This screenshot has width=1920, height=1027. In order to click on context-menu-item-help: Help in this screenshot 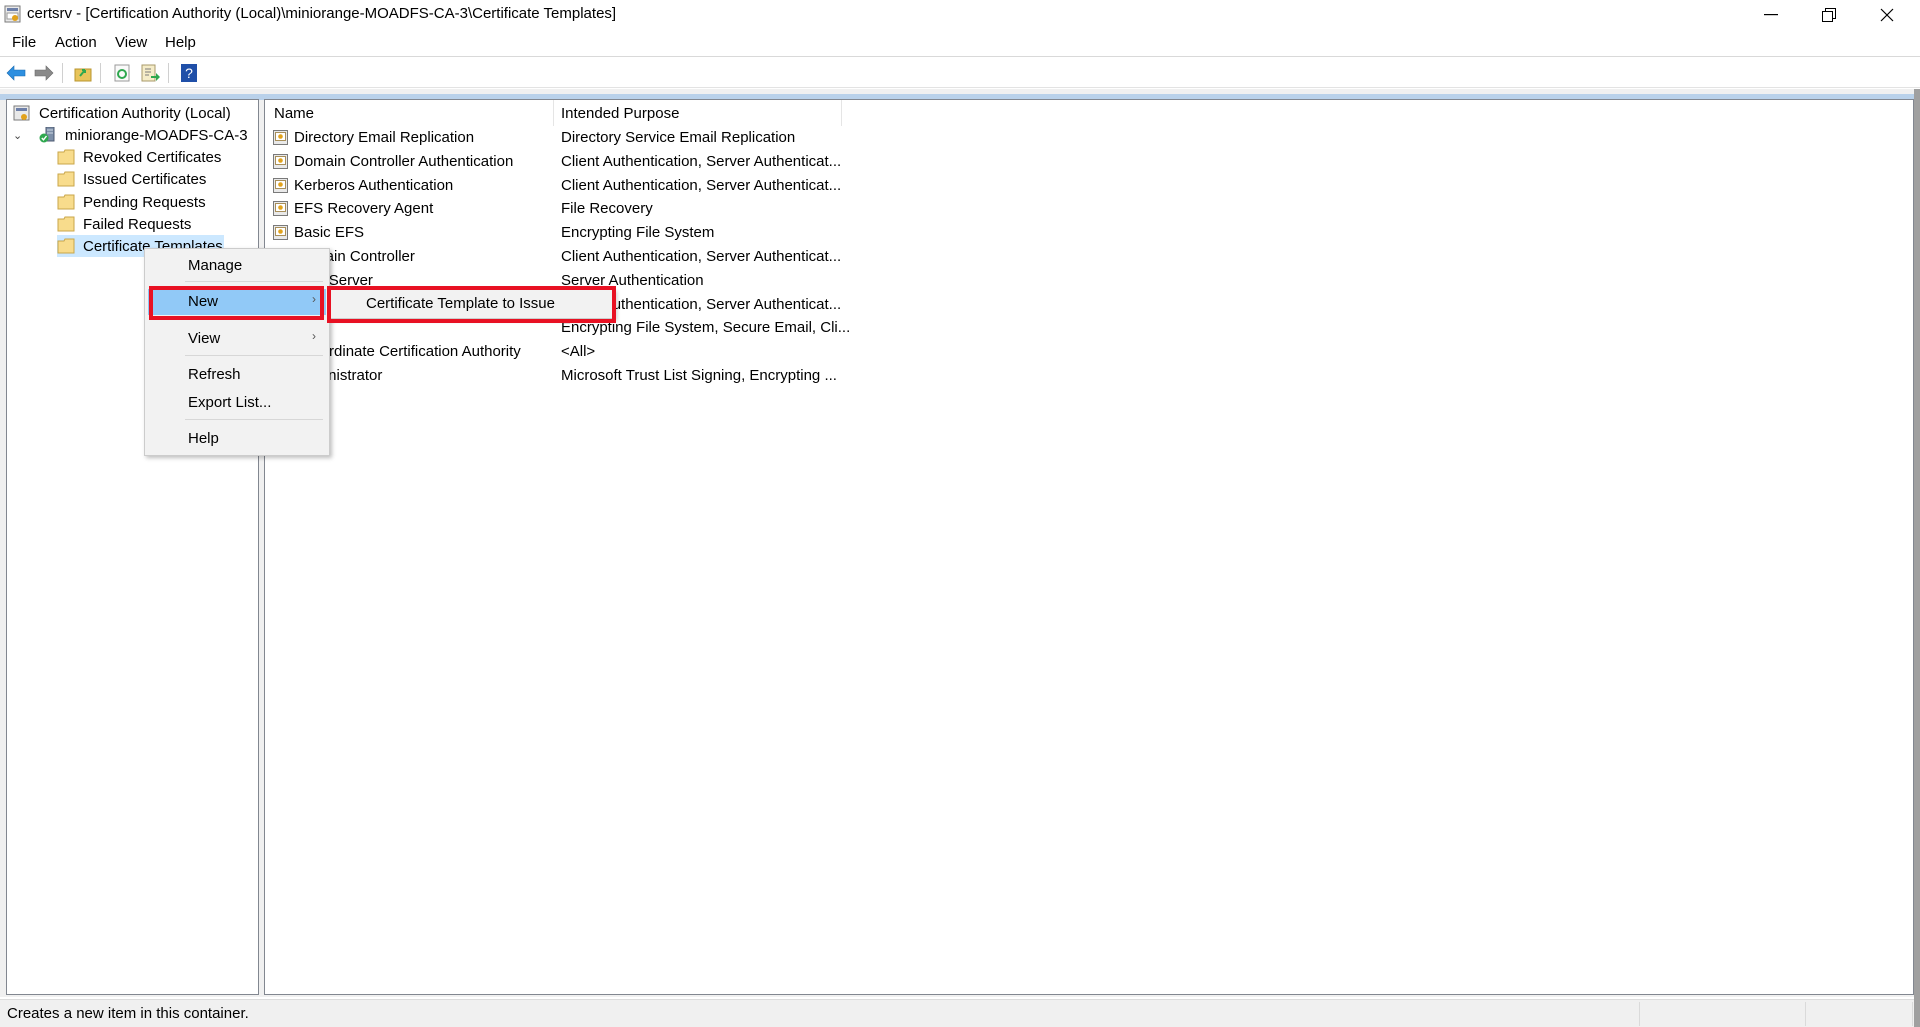, I will do `click(237, 439)`.